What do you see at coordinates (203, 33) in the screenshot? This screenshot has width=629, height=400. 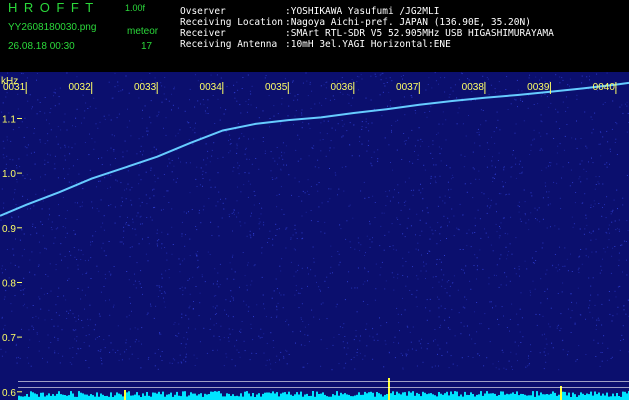 I see `info-label-receiver: Receiver` at bounding box center [203, 33].